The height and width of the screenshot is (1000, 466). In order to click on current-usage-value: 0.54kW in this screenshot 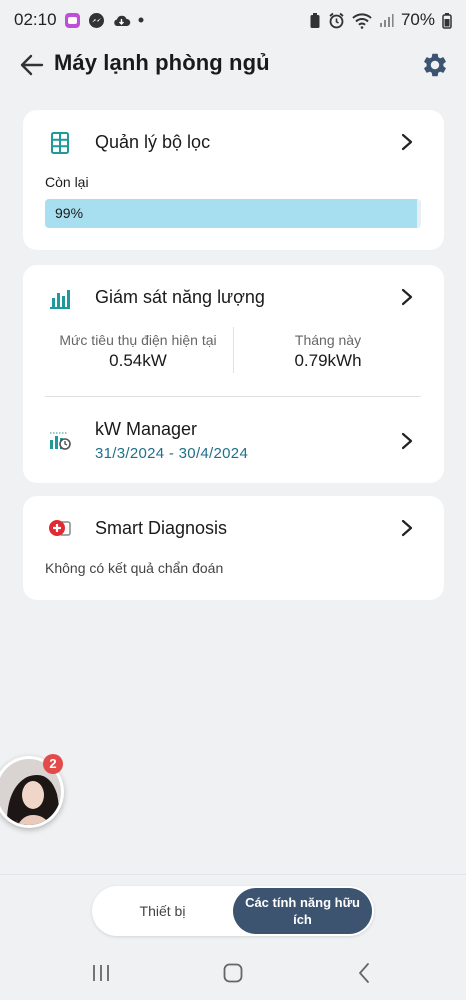, I will do `click(138, 360)`.